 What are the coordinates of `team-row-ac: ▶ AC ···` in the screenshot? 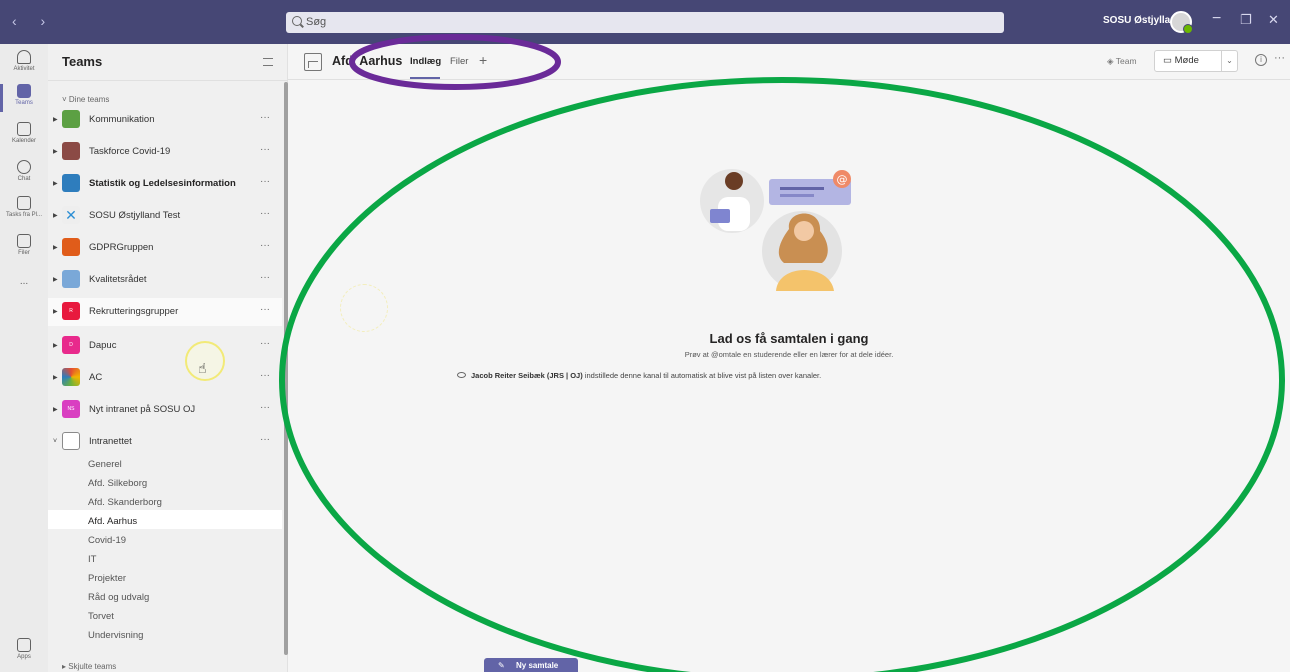 It's located at (165, 378).